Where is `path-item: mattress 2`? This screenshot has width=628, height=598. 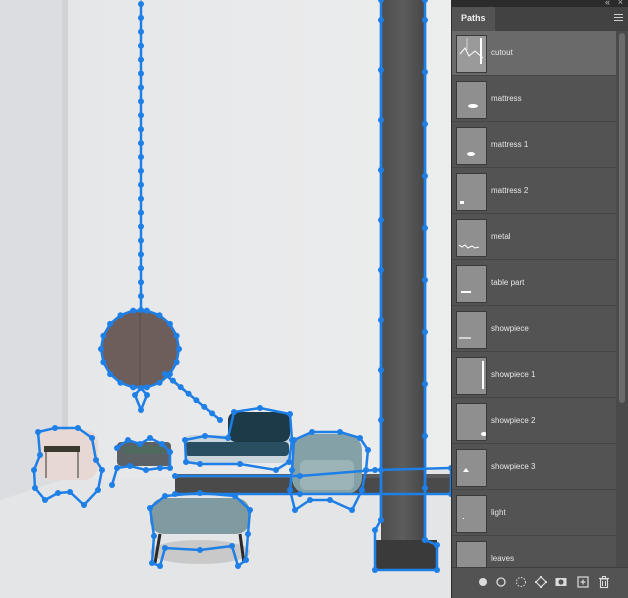 path-item: mattress 2 is located at coordinates (534, 191).